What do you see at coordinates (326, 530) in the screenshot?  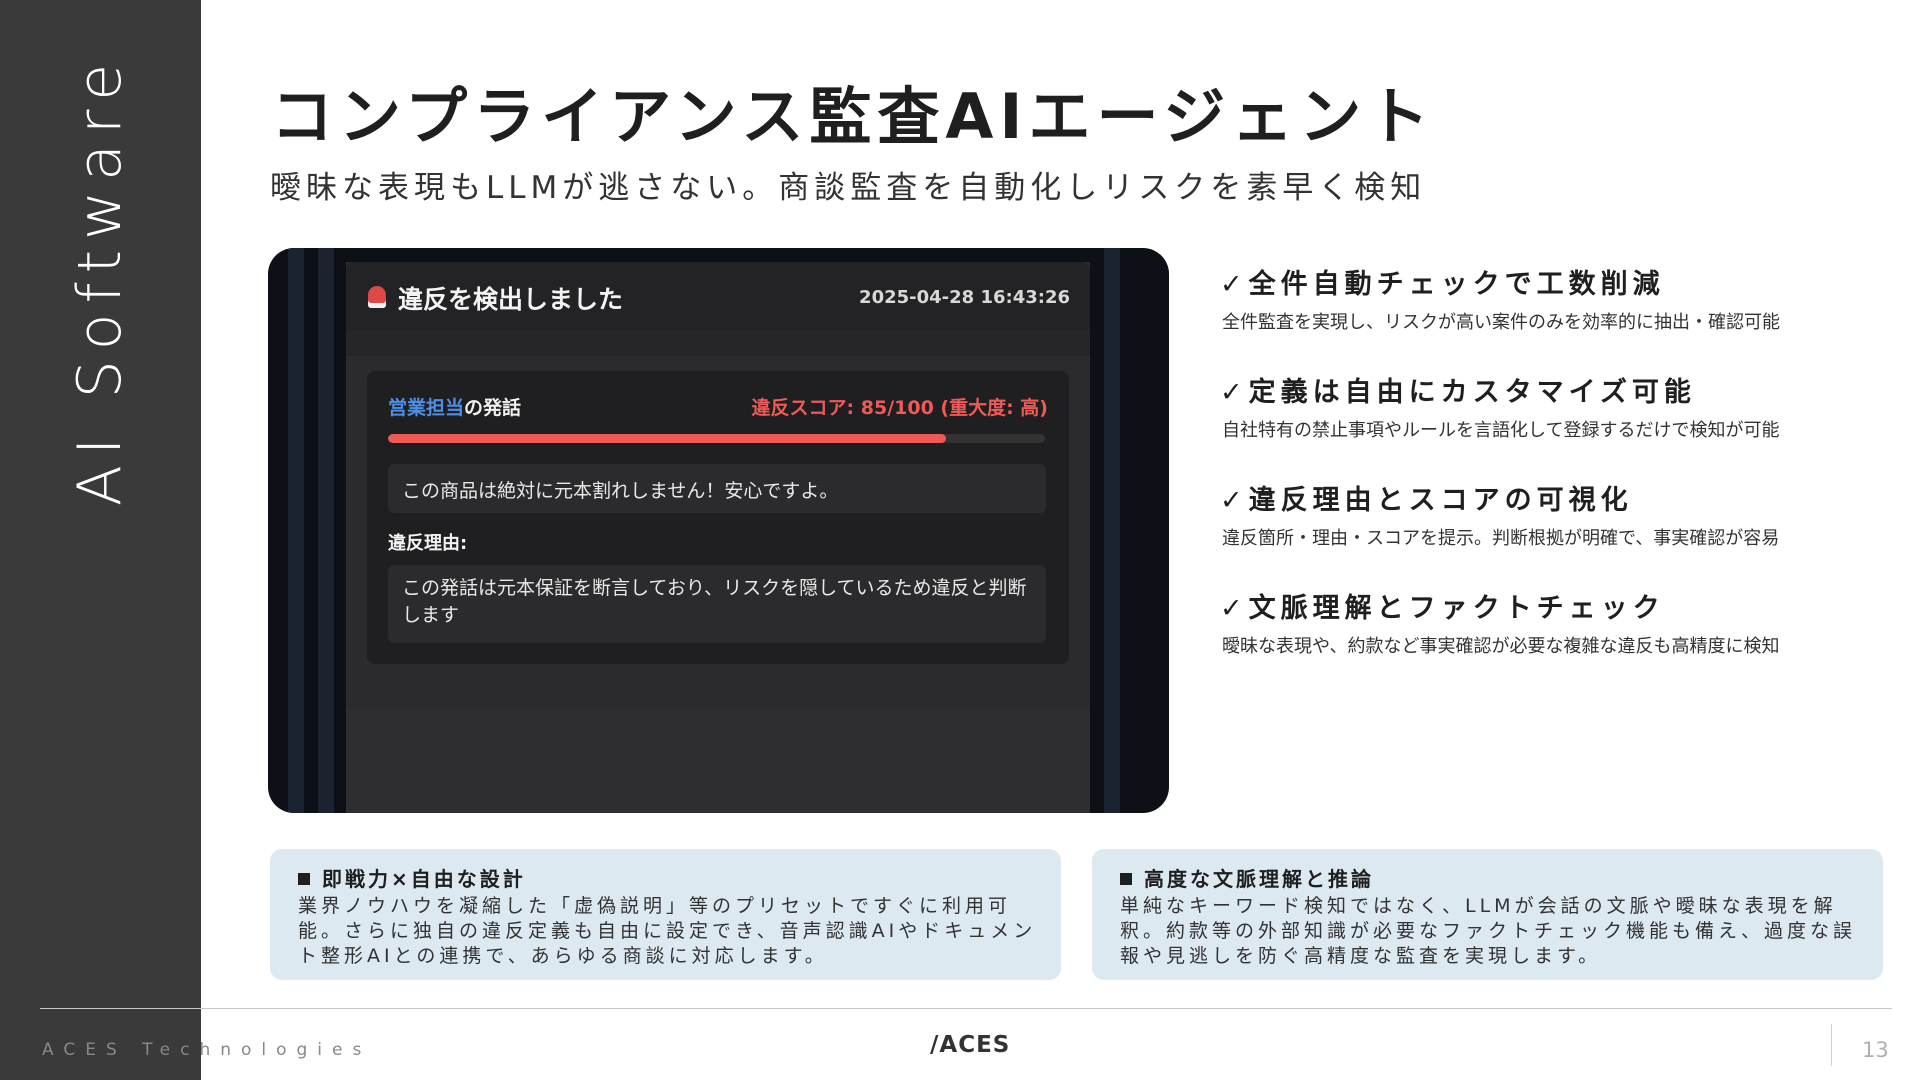 I see `mockup-stripe-left-inner` at bounding box center [326, 530].